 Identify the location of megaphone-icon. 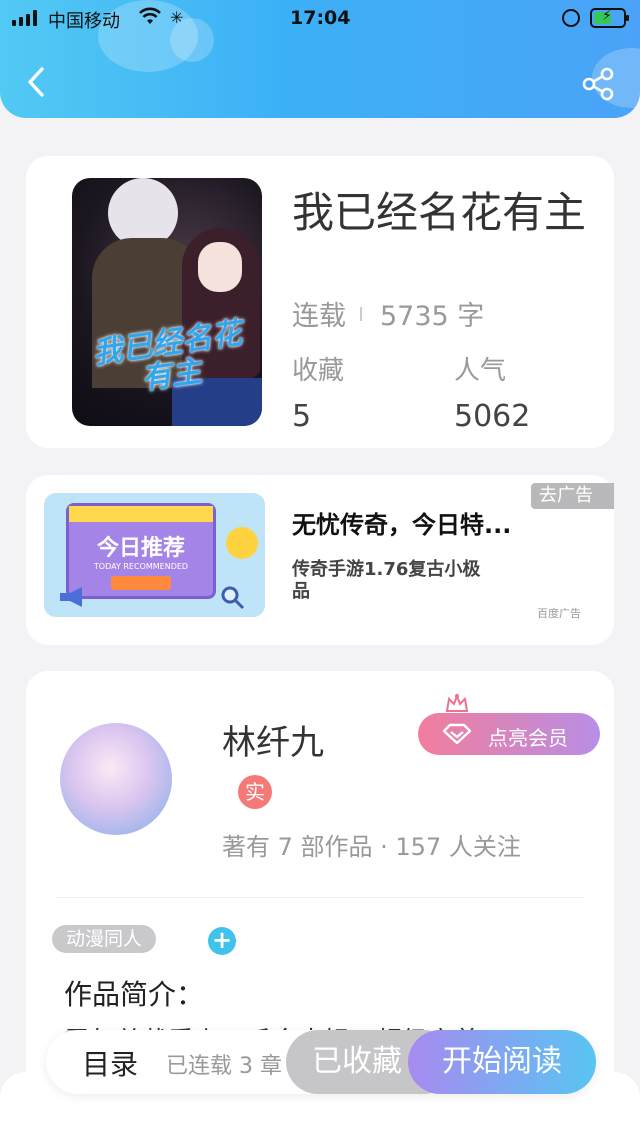
(71, 597).